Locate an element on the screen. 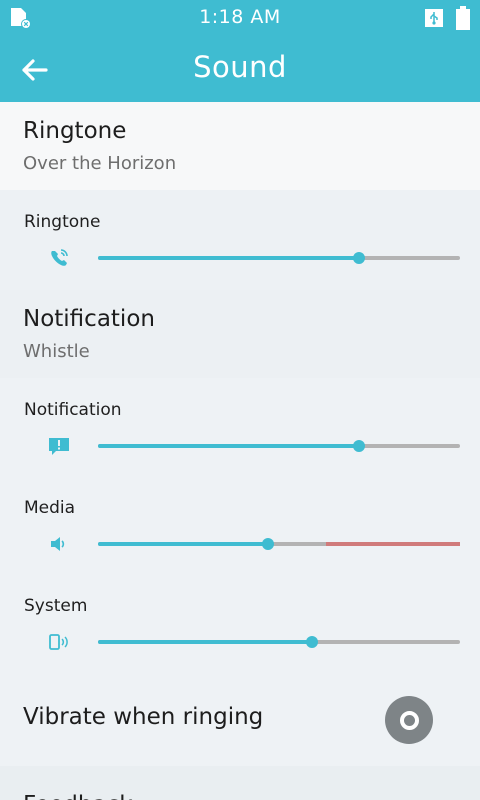  system-volume-slider is located at coordinates (279, 642).